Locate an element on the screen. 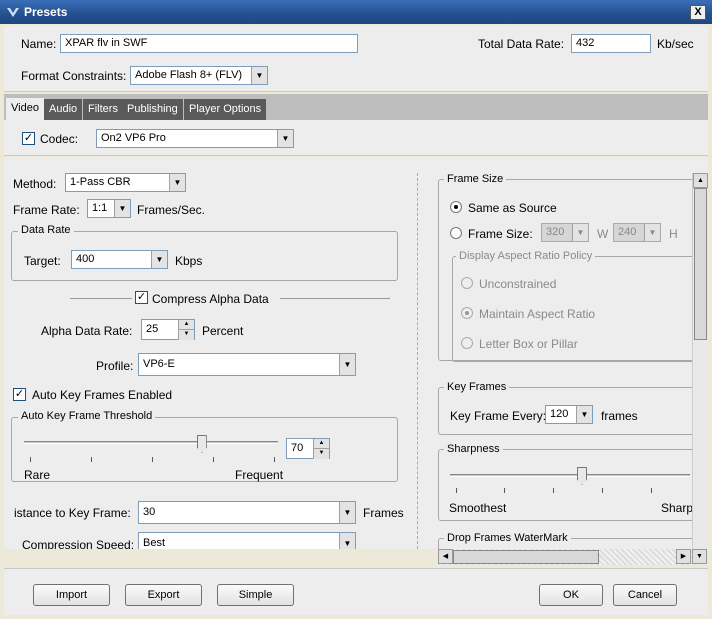 This screenshot has height=619, width=712. target-unit: Kbps is located at coordinates (189, 261).